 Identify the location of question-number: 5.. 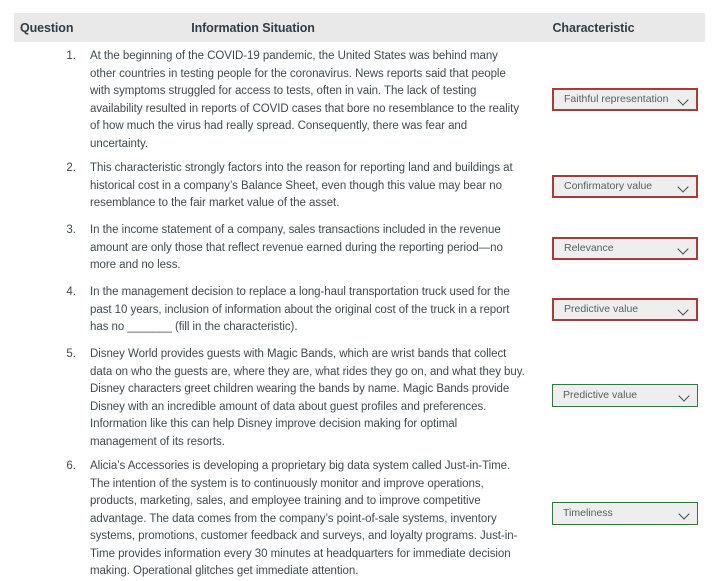
(71, 354).